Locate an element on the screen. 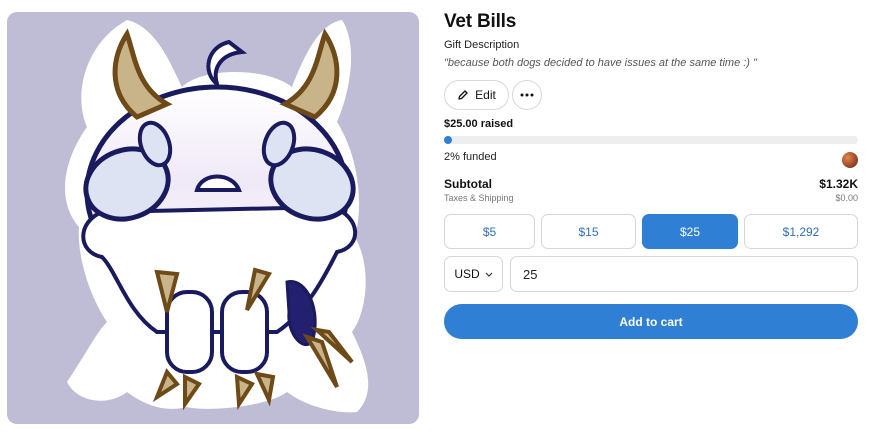 Image resolution: width=874 pixels, height=433 pixels. tax-shipping-value: $0.00 is located at coordinates (846, 198).